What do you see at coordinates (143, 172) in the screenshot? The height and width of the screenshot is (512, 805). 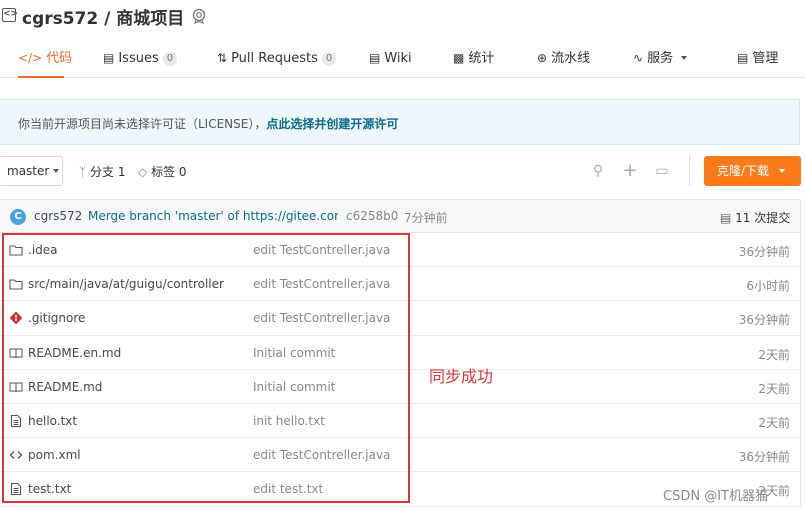 I see `tag-icon: ◇` at bounding box center [143, 172].